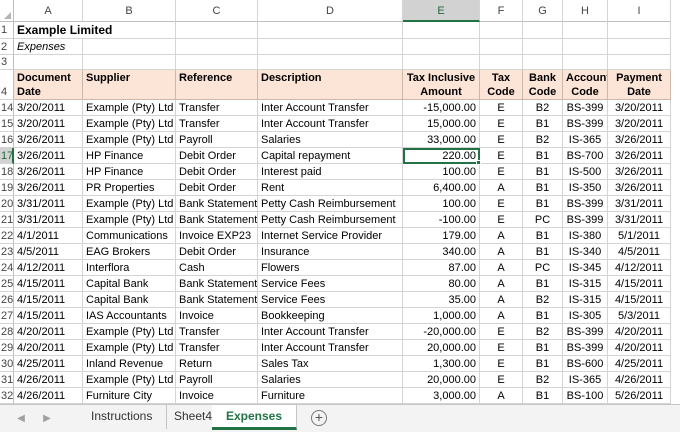 The width and height of the screenshot is (680, 432). Describe the element at coordinates (441, 268) in the screenshot. I see `cell: 87.00` at that location.